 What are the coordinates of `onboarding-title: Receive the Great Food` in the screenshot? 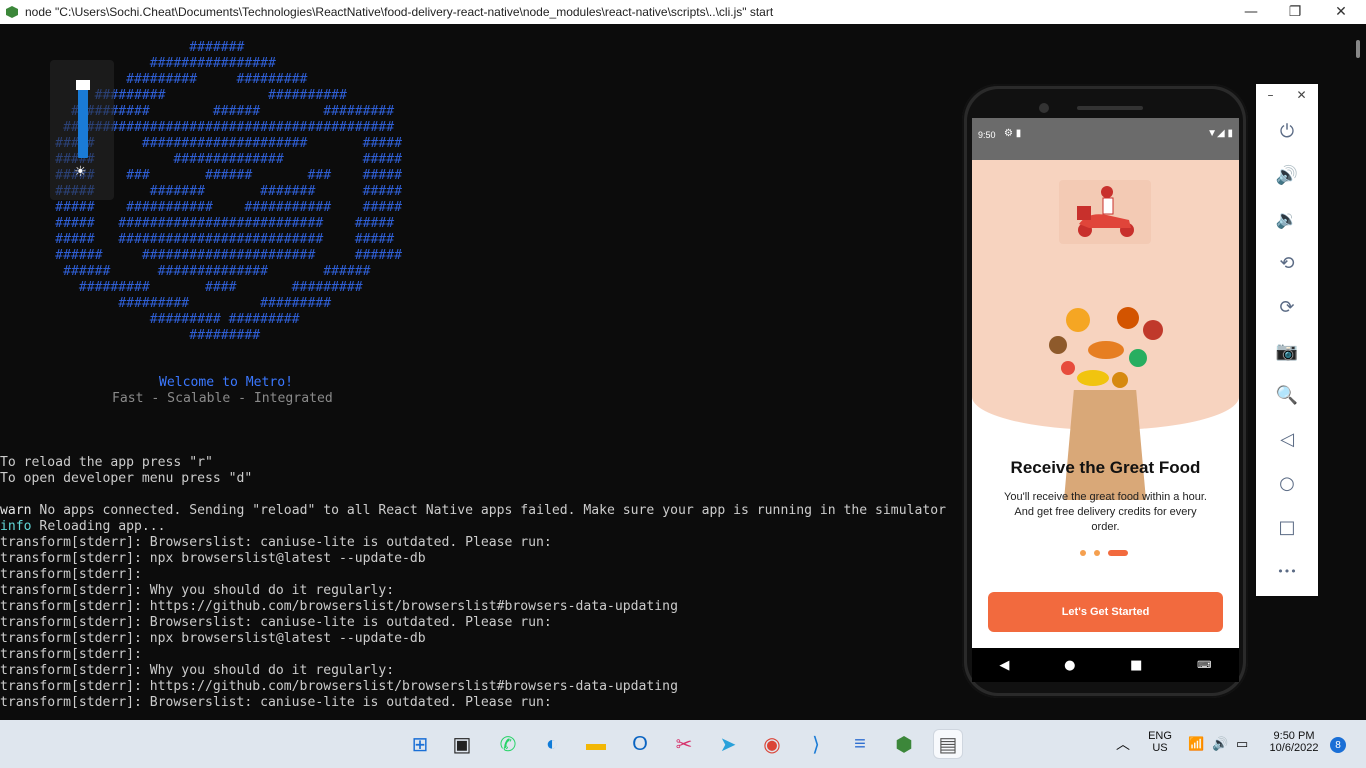 It's located at (1105, 467).